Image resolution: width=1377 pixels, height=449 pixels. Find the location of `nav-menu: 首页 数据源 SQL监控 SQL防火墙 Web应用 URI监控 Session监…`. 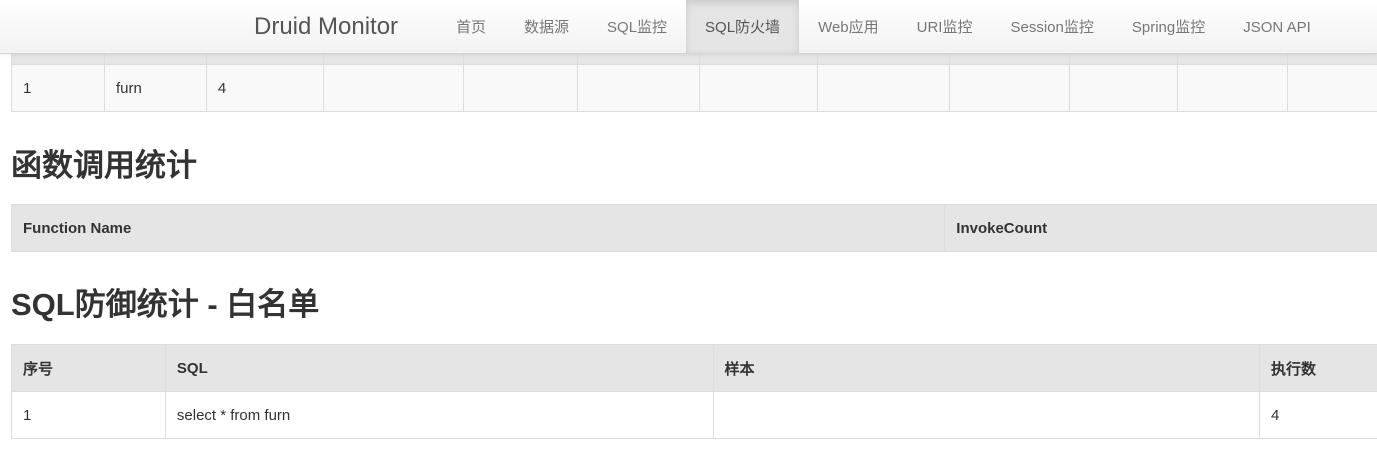

nav-menu: 首页 数据源 SQL监控 SQL防火墙 Web应用 URI监控 Session监… is located at coordinates (883, 26).